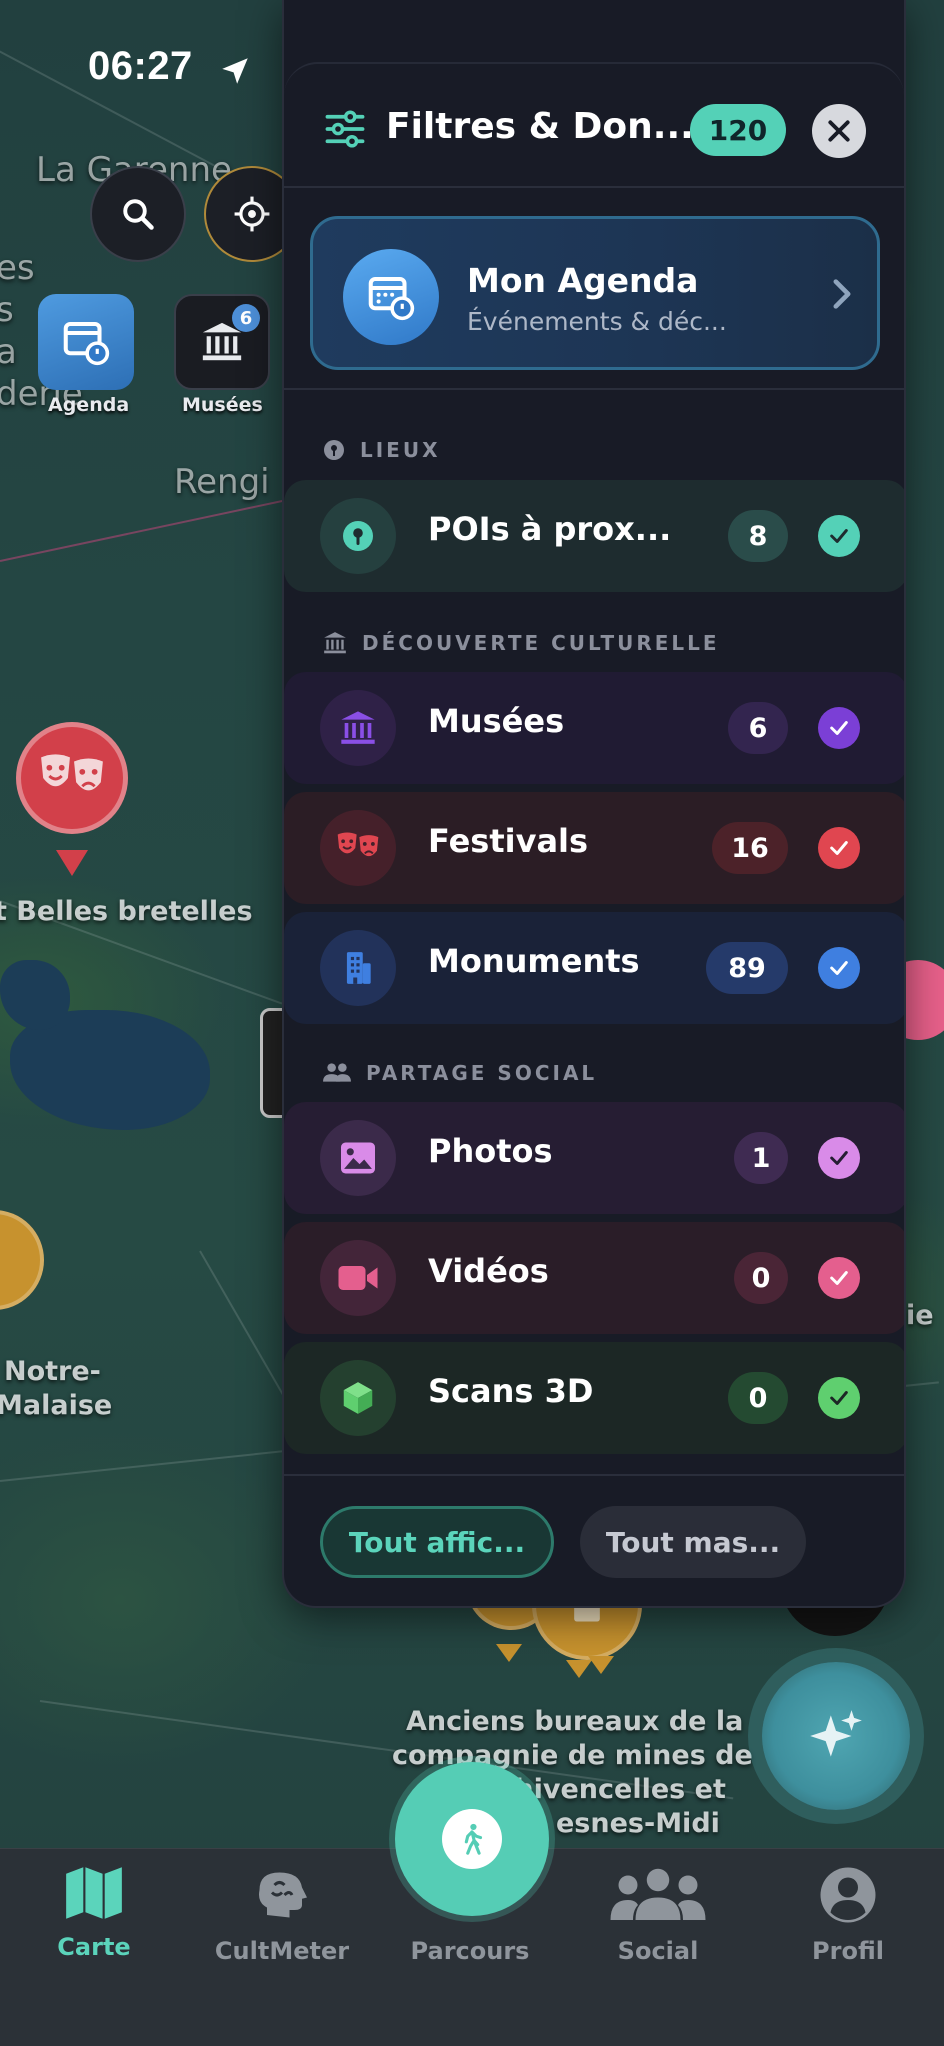 The height and width of the screenshot is (2046, 944). Describe the element at coordinates (94, 1947) in the screenshot. I see `tab-label: Carte` at that location.